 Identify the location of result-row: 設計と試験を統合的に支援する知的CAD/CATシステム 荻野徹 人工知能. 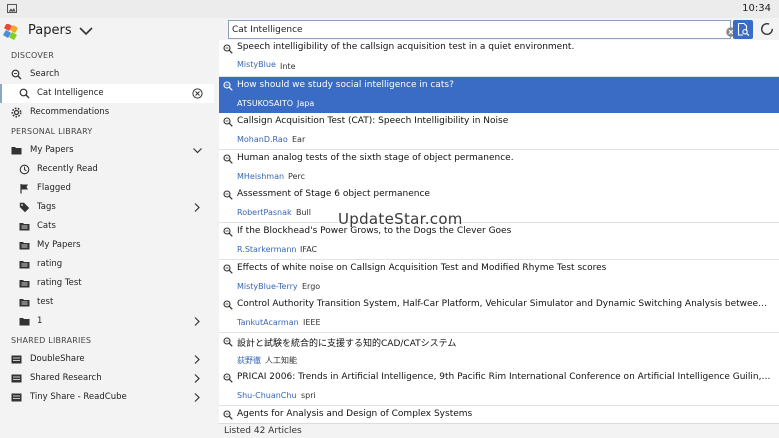
(499, 351).